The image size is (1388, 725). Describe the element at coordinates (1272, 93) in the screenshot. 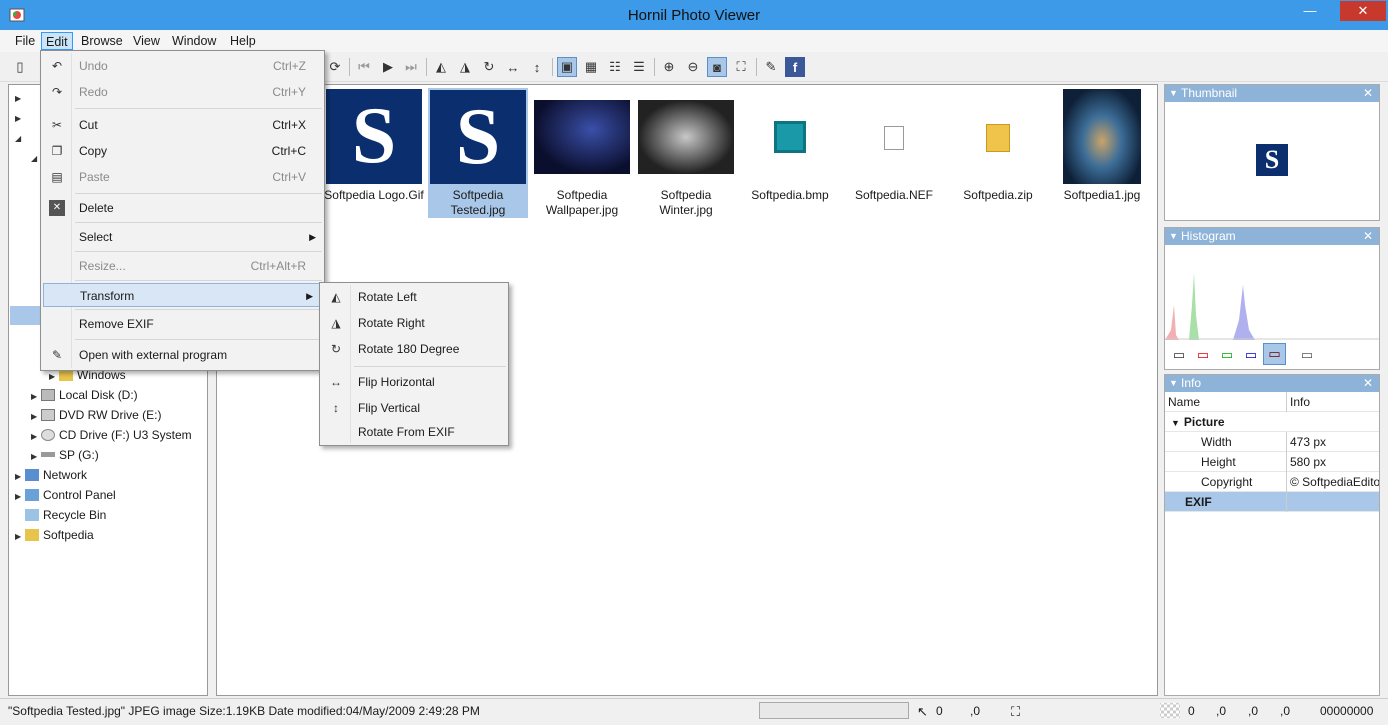

I see `panel-header: ▼ Thumbnail ✕` at that location.